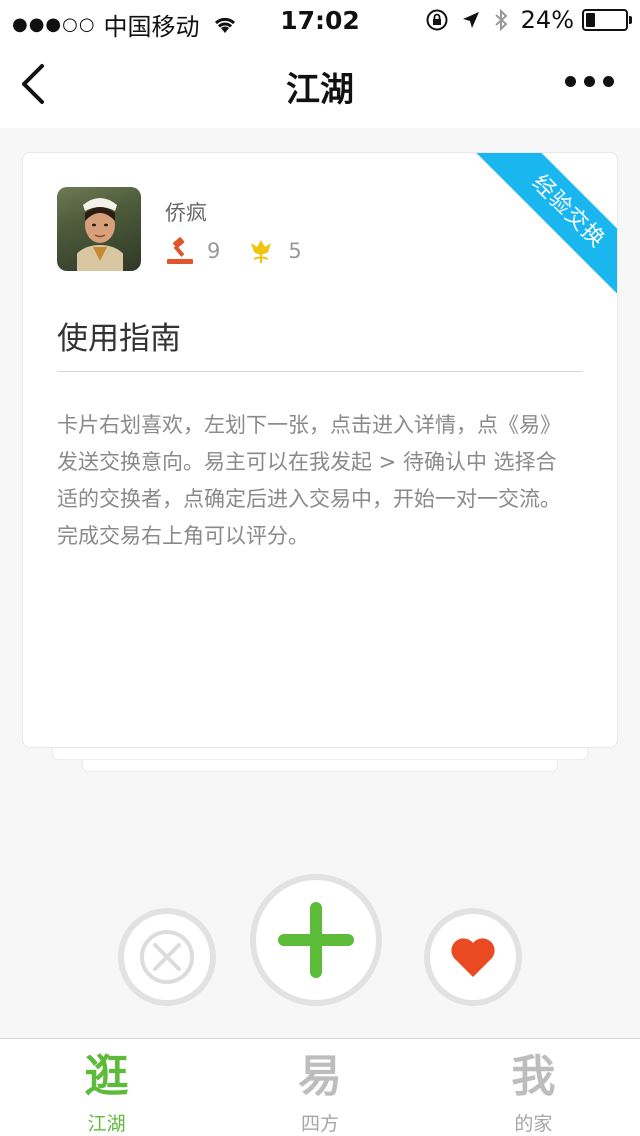 Image resolution: width=640 pixels, height=1136 pixels. I want to click on card-title: 使用指南, so click(119, 339).